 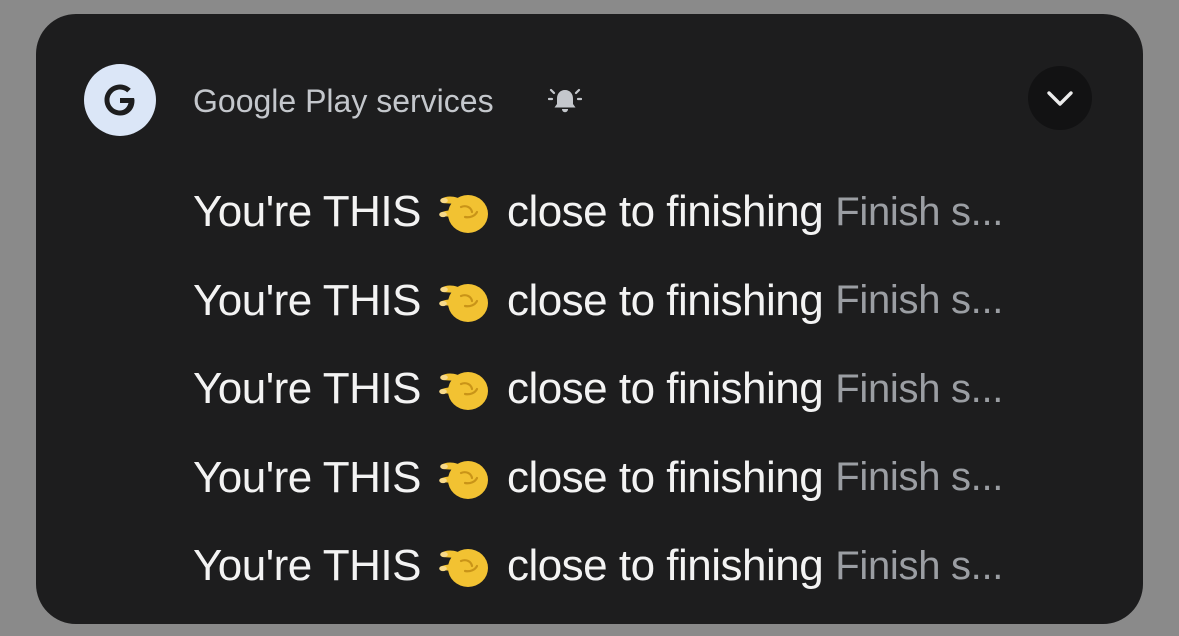 I want to click on expand-button, so click(x=1060, y=98).